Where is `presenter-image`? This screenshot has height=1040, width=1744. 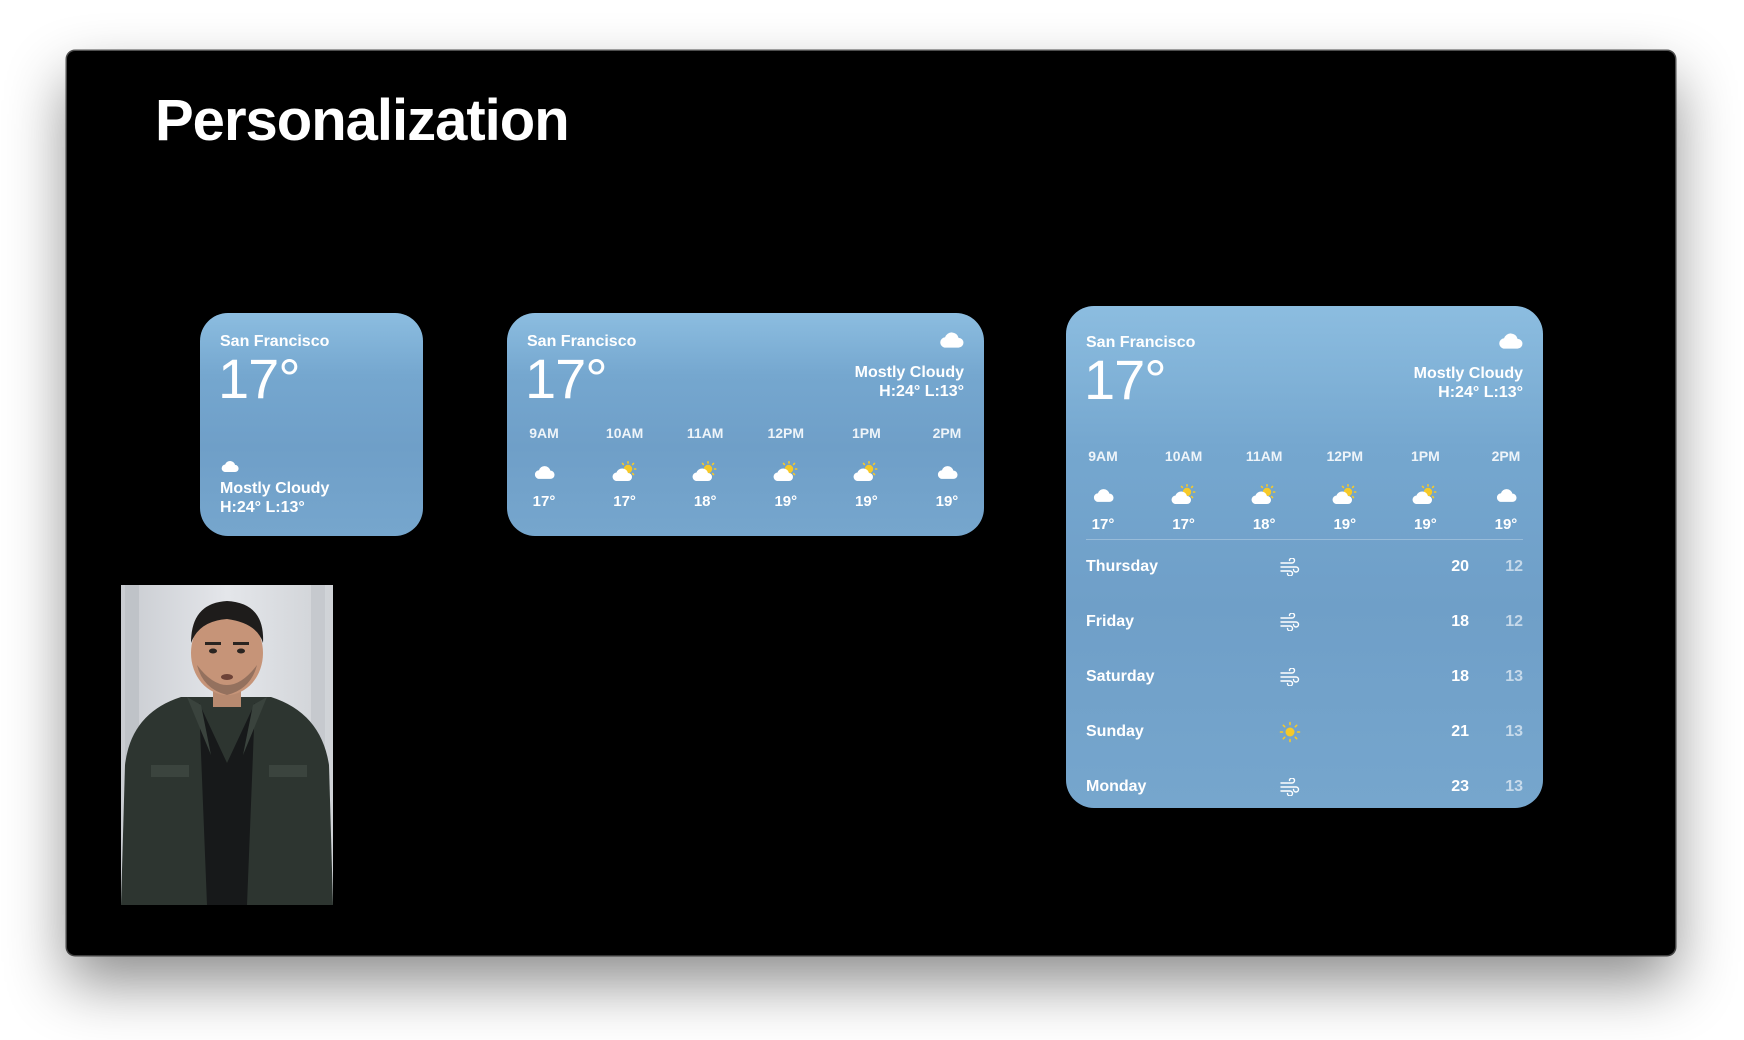 presenter-image is located at coordinates (227, 745).